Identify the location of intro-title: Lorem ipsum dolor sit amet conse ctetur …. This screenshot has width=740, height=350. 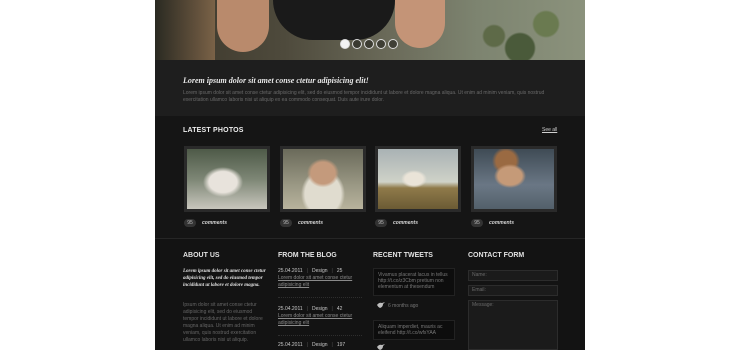
(276, 80).